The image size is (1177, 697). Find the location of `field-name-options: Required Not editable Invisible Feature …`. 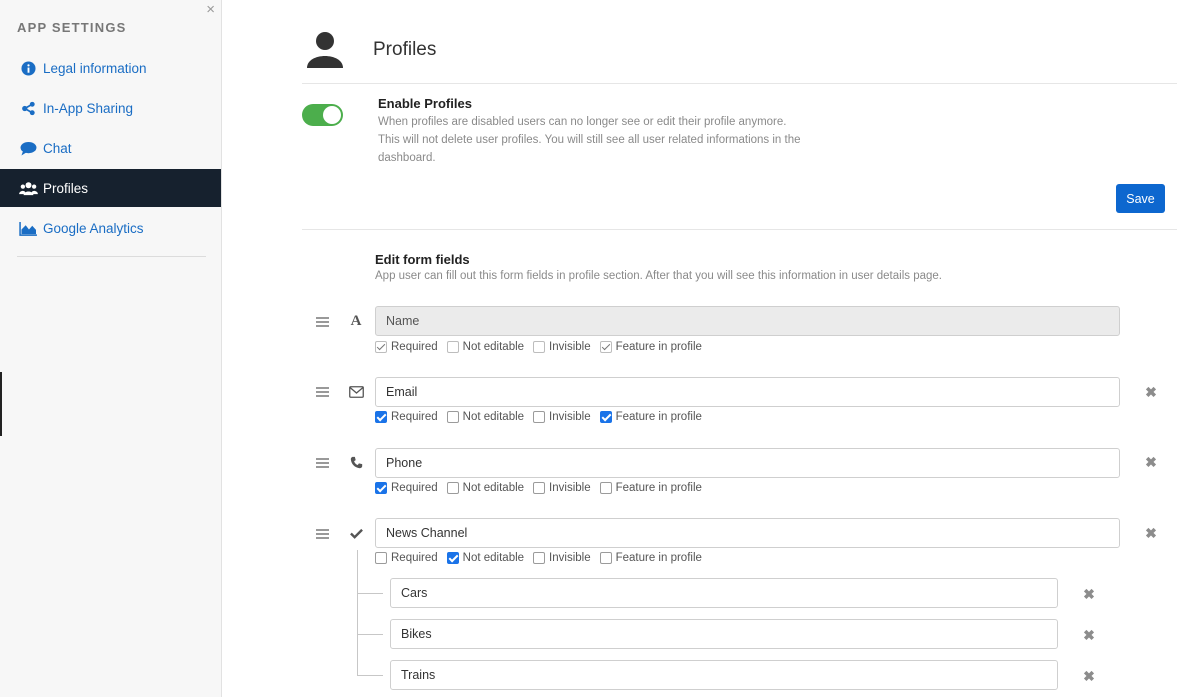

field-name-options: Required Not editable Invisible Feature … is located at coordinates (543, 347).